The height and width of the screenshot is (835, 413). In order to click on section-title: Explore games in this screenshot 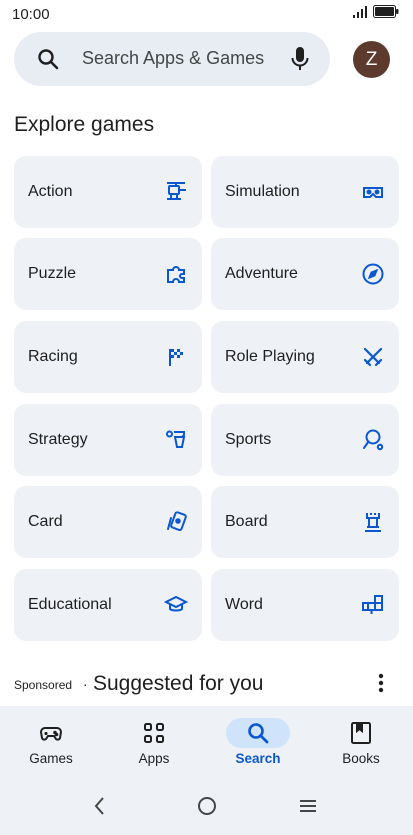, I will do `click(84, 124)`.